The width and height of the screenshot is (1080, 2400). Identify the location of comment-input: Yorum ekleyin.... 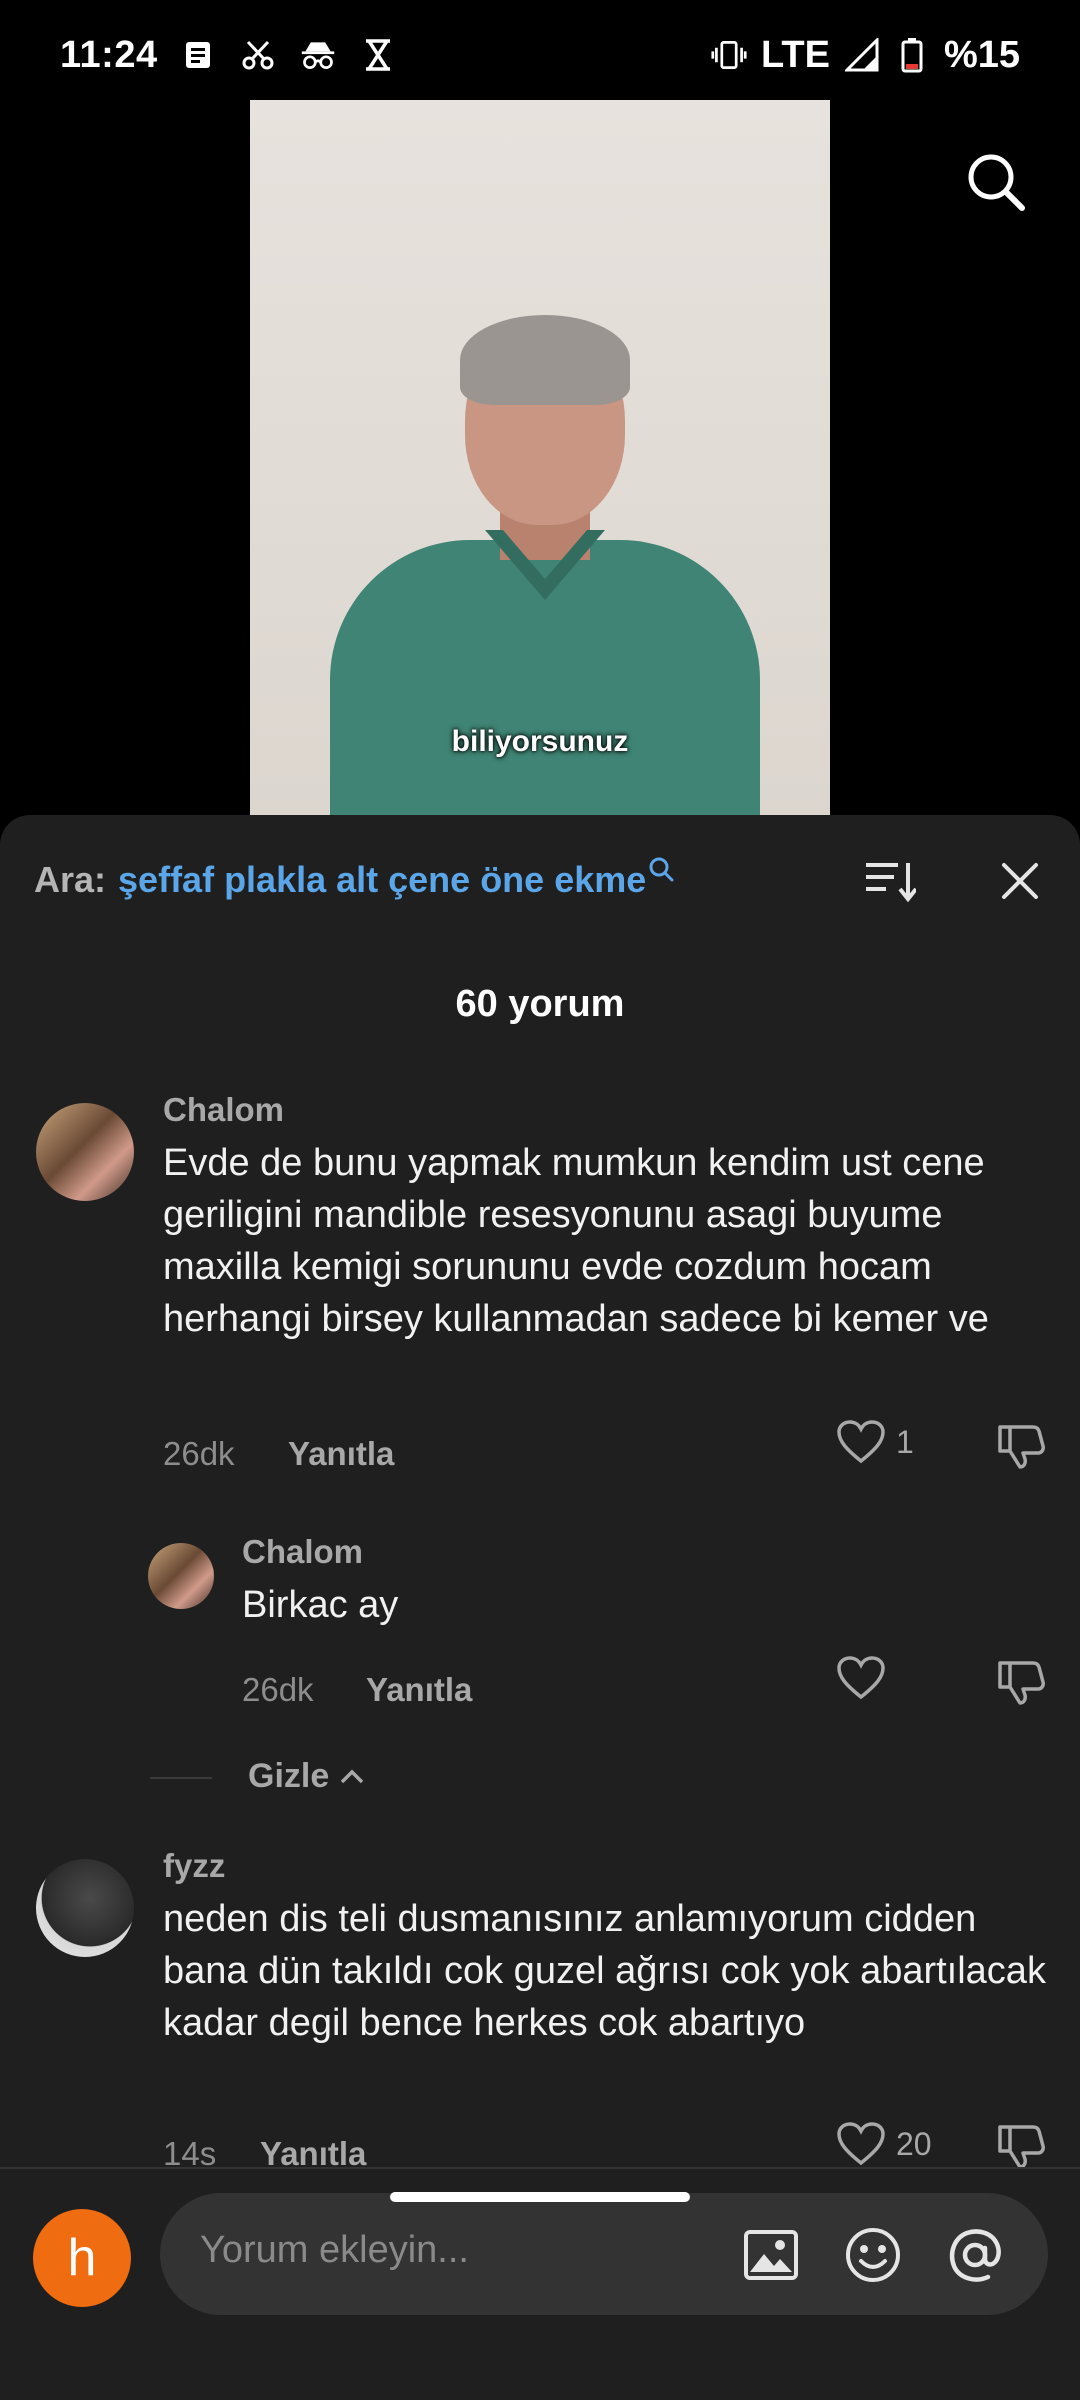
(604, 2254).